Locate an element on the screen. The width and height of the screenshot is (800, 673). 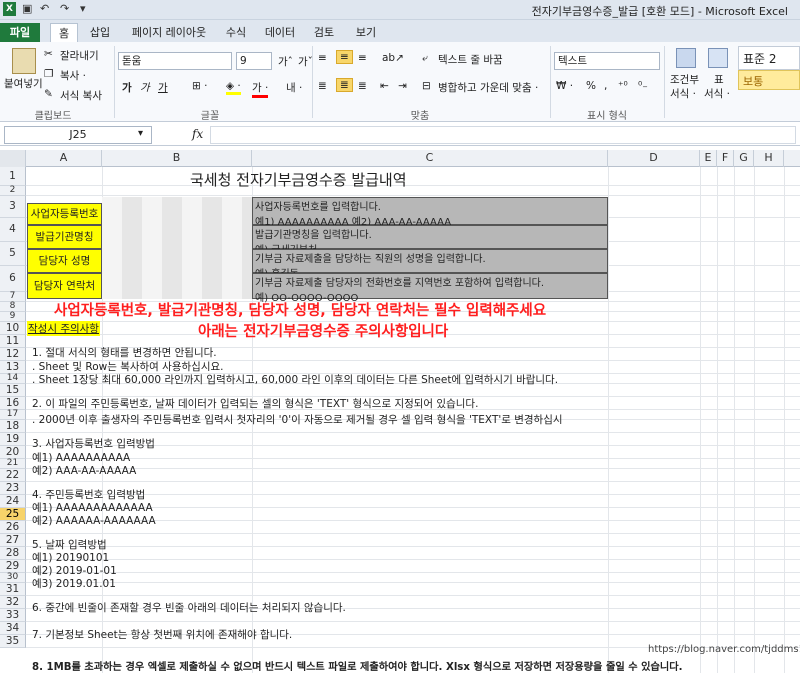
select-all-corner is located at coordinates (13, 158).